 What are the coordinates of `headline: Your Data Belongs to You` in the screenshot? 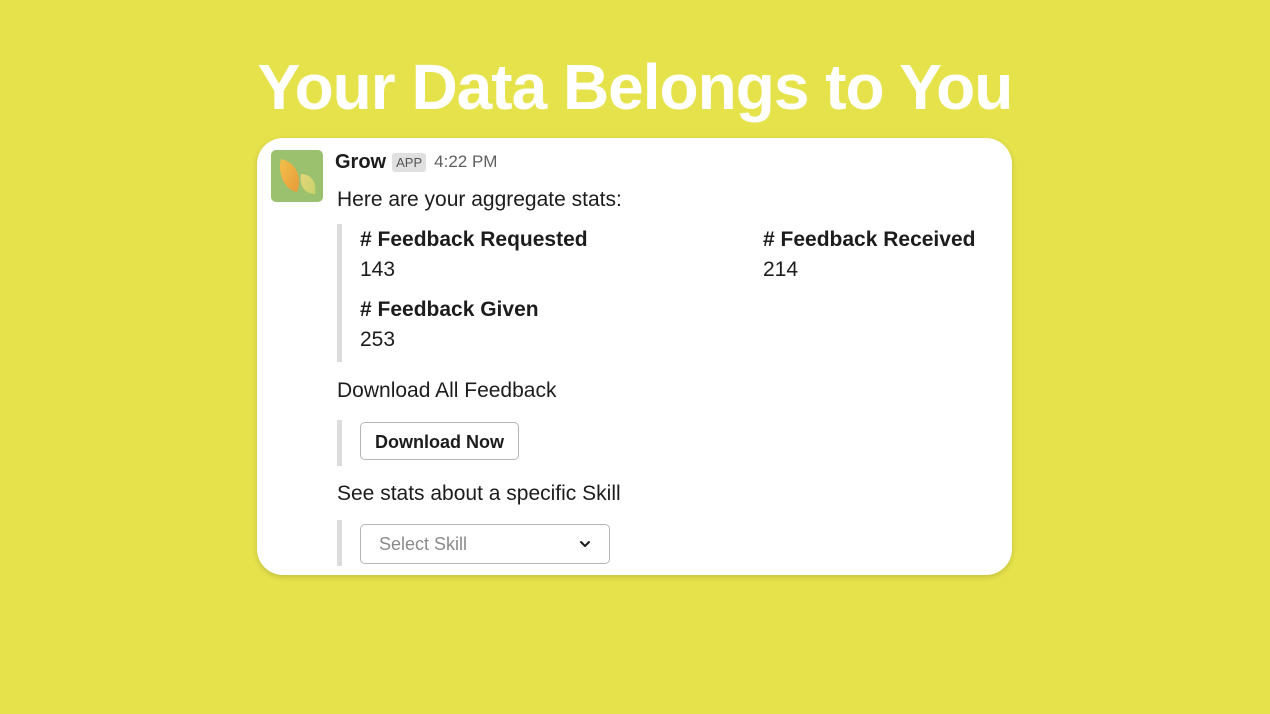 It's located at (635, 87).